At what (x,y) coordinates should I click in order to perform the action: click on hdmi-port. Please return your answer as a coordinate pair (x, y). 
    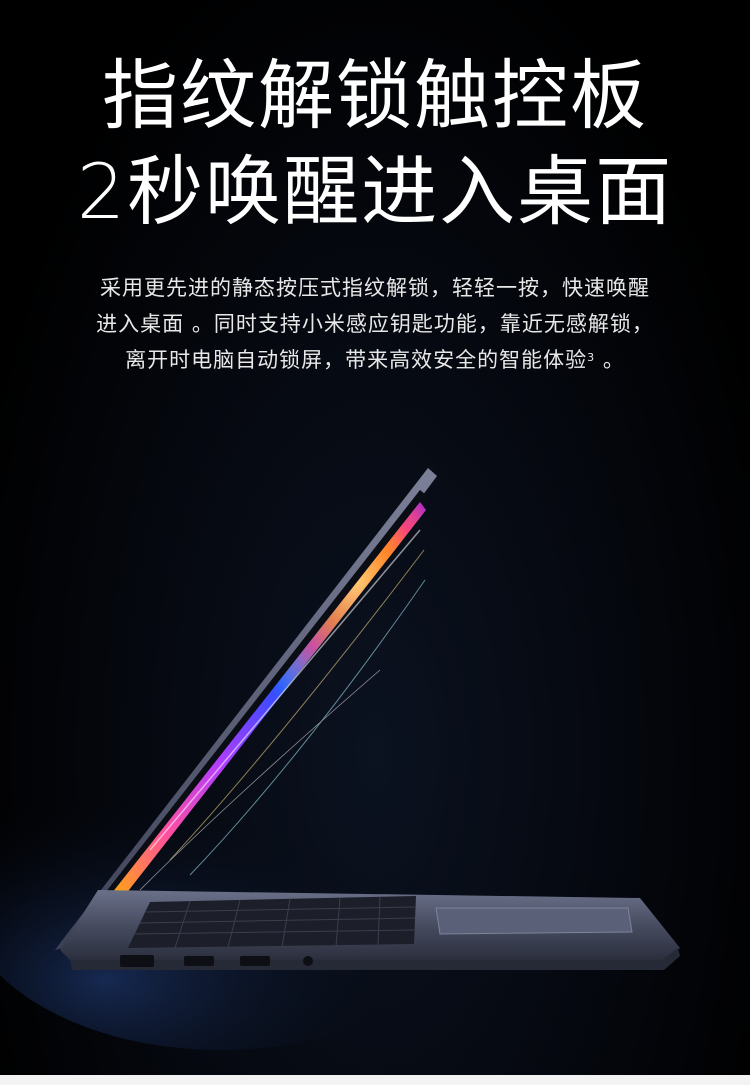
    Looking at the image, I should click on (137, 961).